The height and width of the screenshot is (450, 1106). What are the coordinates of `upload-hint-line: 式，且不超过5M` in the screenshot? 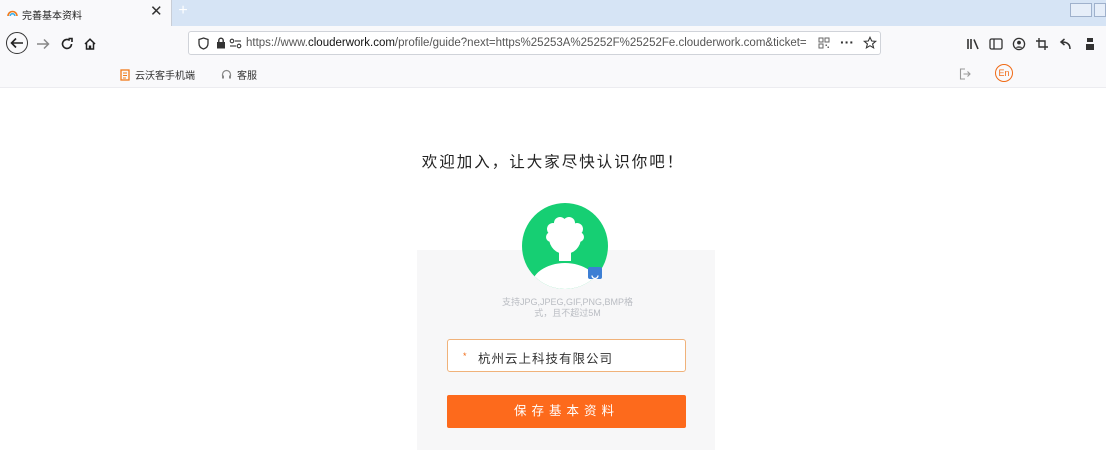 It's located at (567, 313).